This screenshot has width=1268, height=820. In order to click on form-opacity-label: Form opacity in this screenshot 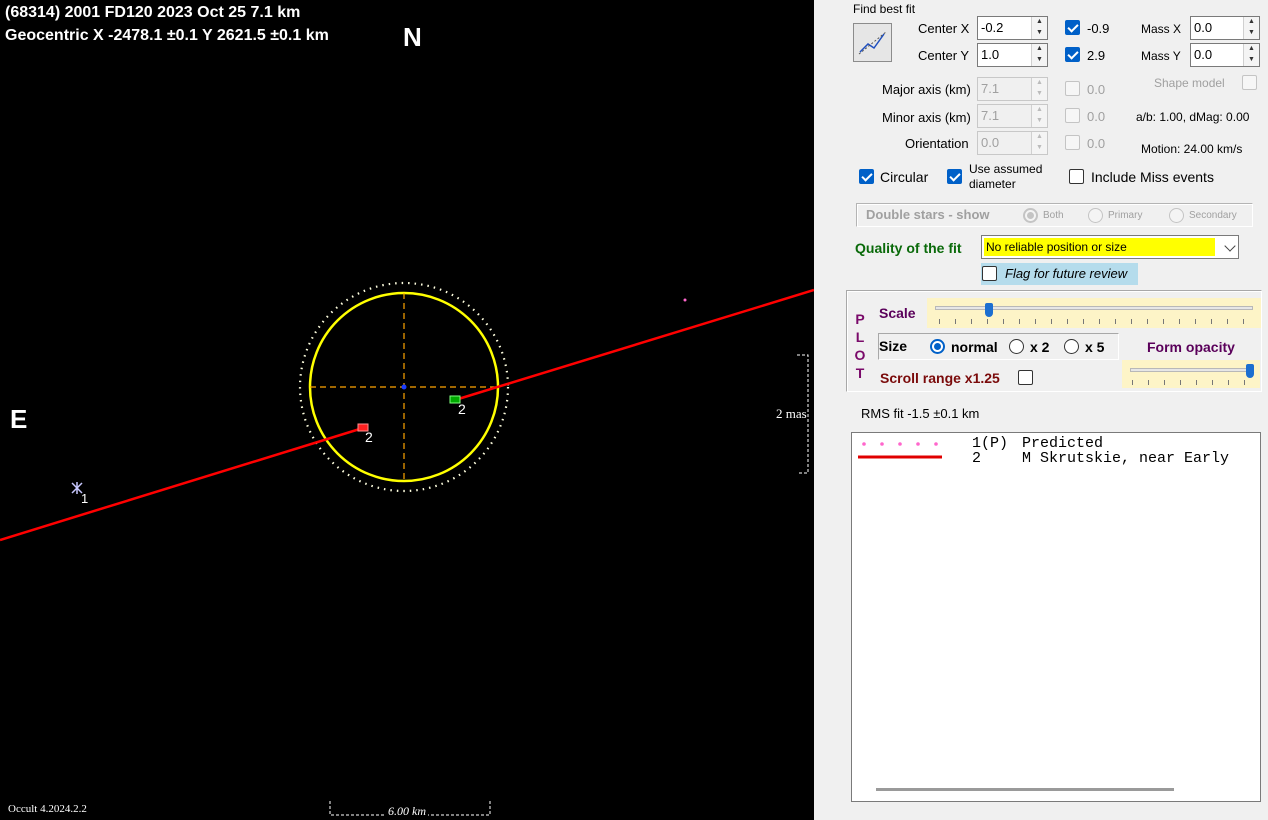, I will do `click(1191, 347)`.